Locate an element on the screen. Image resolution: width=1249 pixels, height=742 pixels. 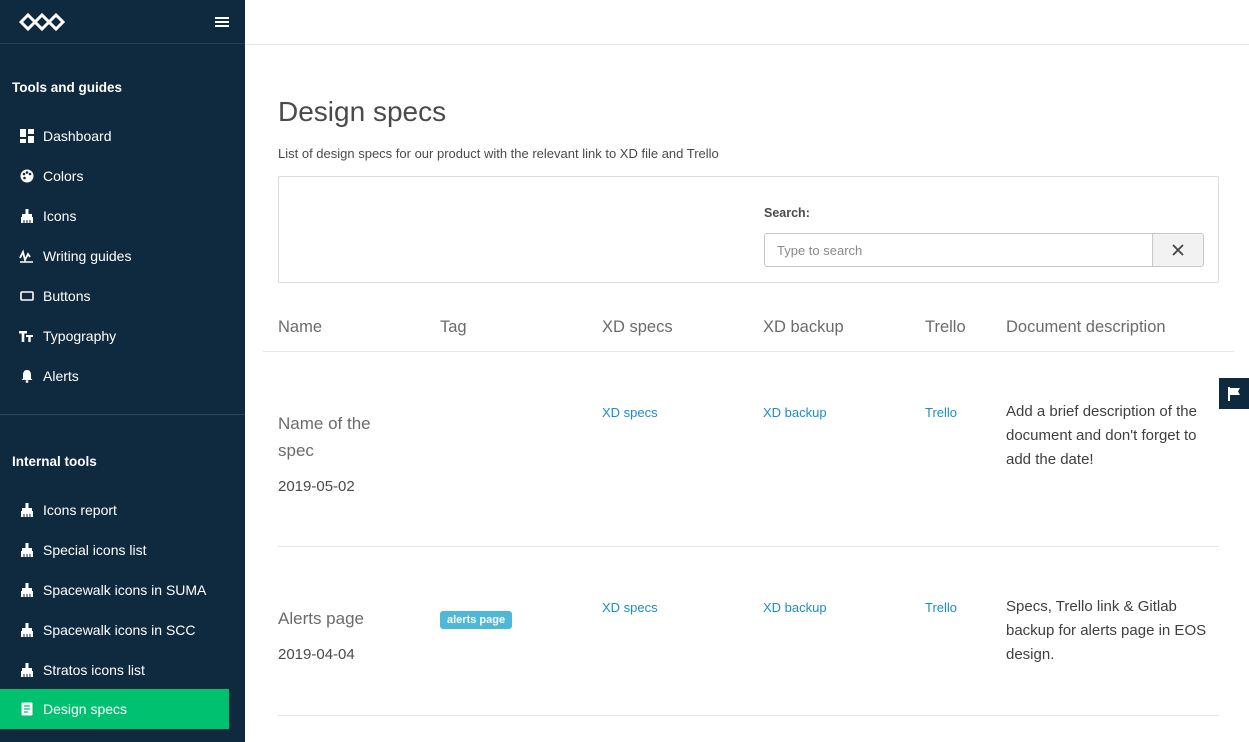
sidebar-divider is located at coordinates (122, 414).